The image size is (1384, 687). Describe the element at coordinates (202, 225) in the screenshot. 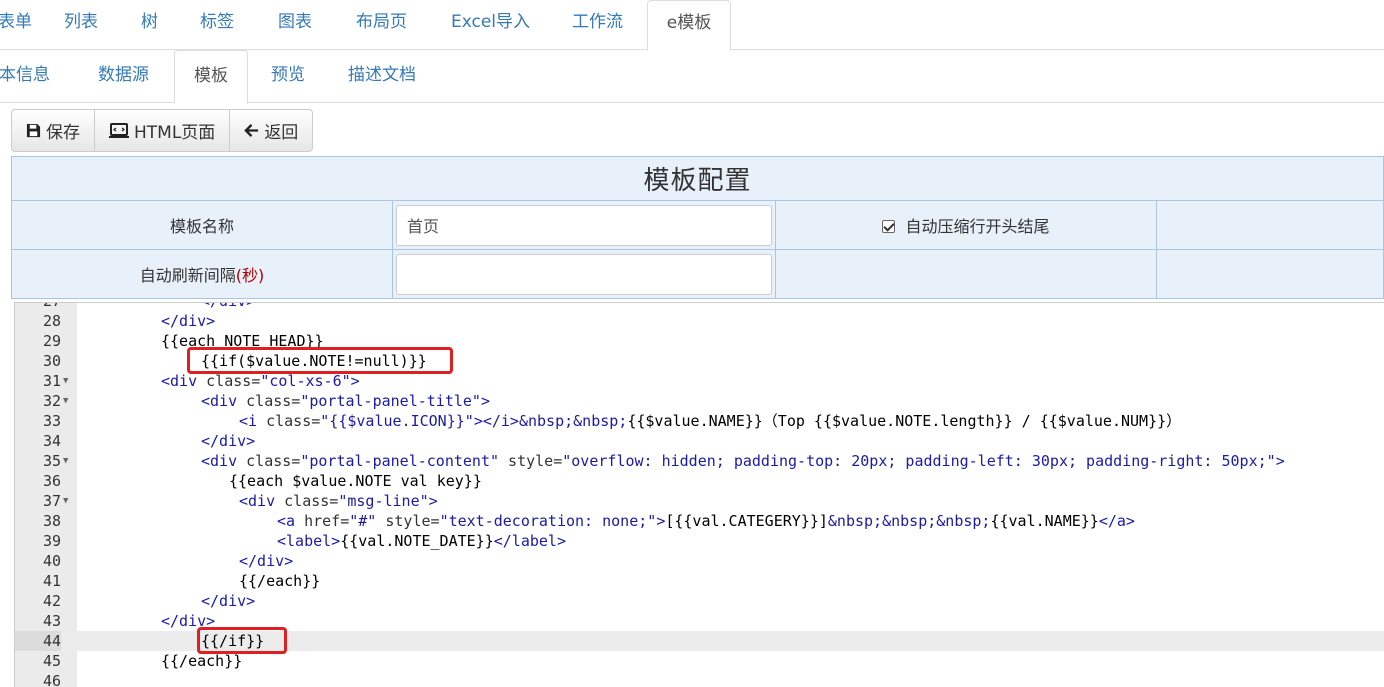

I see `template-name-label: 模板名称` at that location.